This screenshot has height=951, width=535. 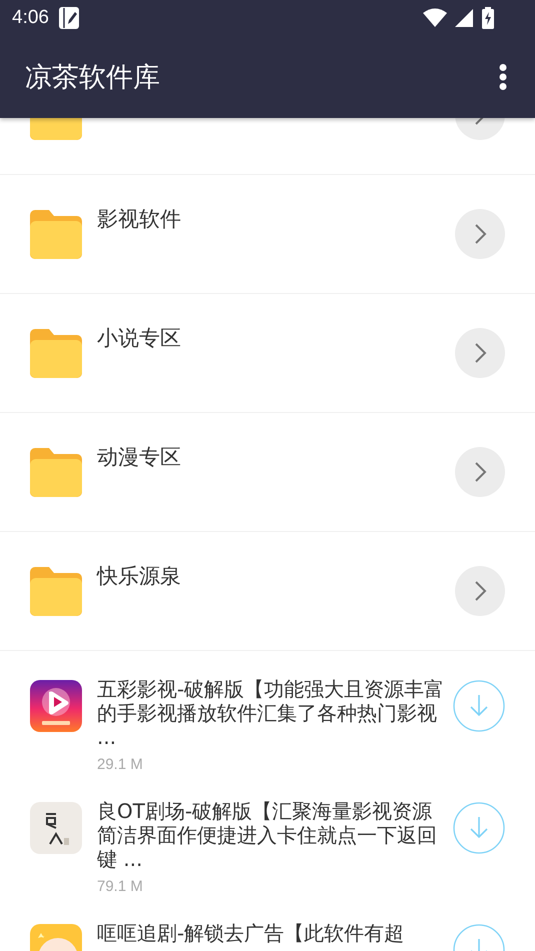 I want to click on app-title: 凉茶软件库, so click(x=92, y=78).